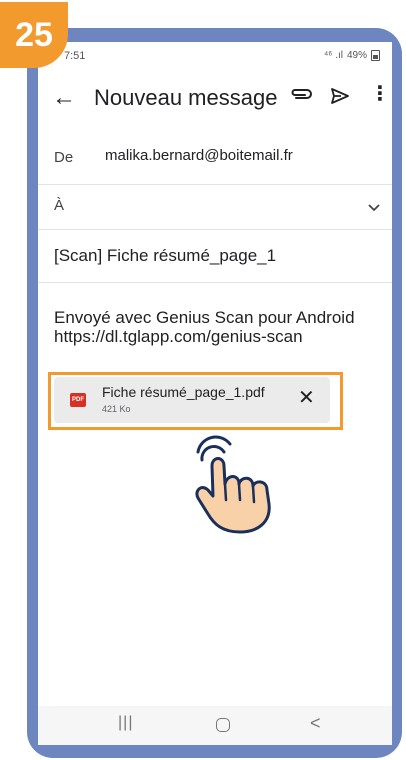 This screenshot has height=760, width=406. What do you see at coordinates (78, 400) in the screenshot?
I see `pdf-file-icon: PDF` at bounding box center [78, 400].